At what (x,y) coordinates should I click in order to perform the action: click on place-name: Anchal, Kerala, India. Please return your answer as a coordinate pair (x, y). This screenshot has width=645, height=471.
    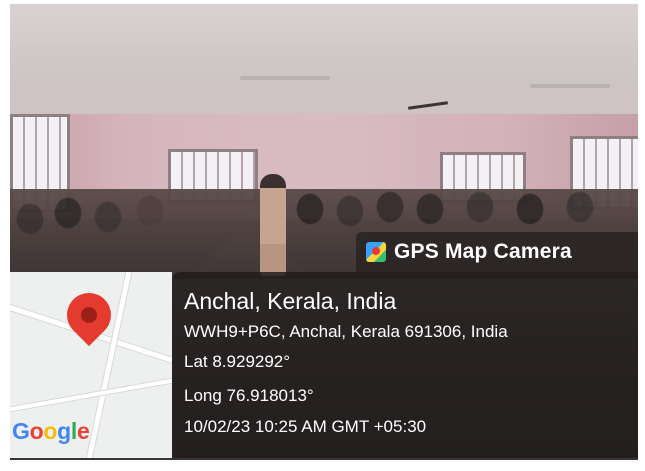
    Looking at the image, I should click on (290, 301).